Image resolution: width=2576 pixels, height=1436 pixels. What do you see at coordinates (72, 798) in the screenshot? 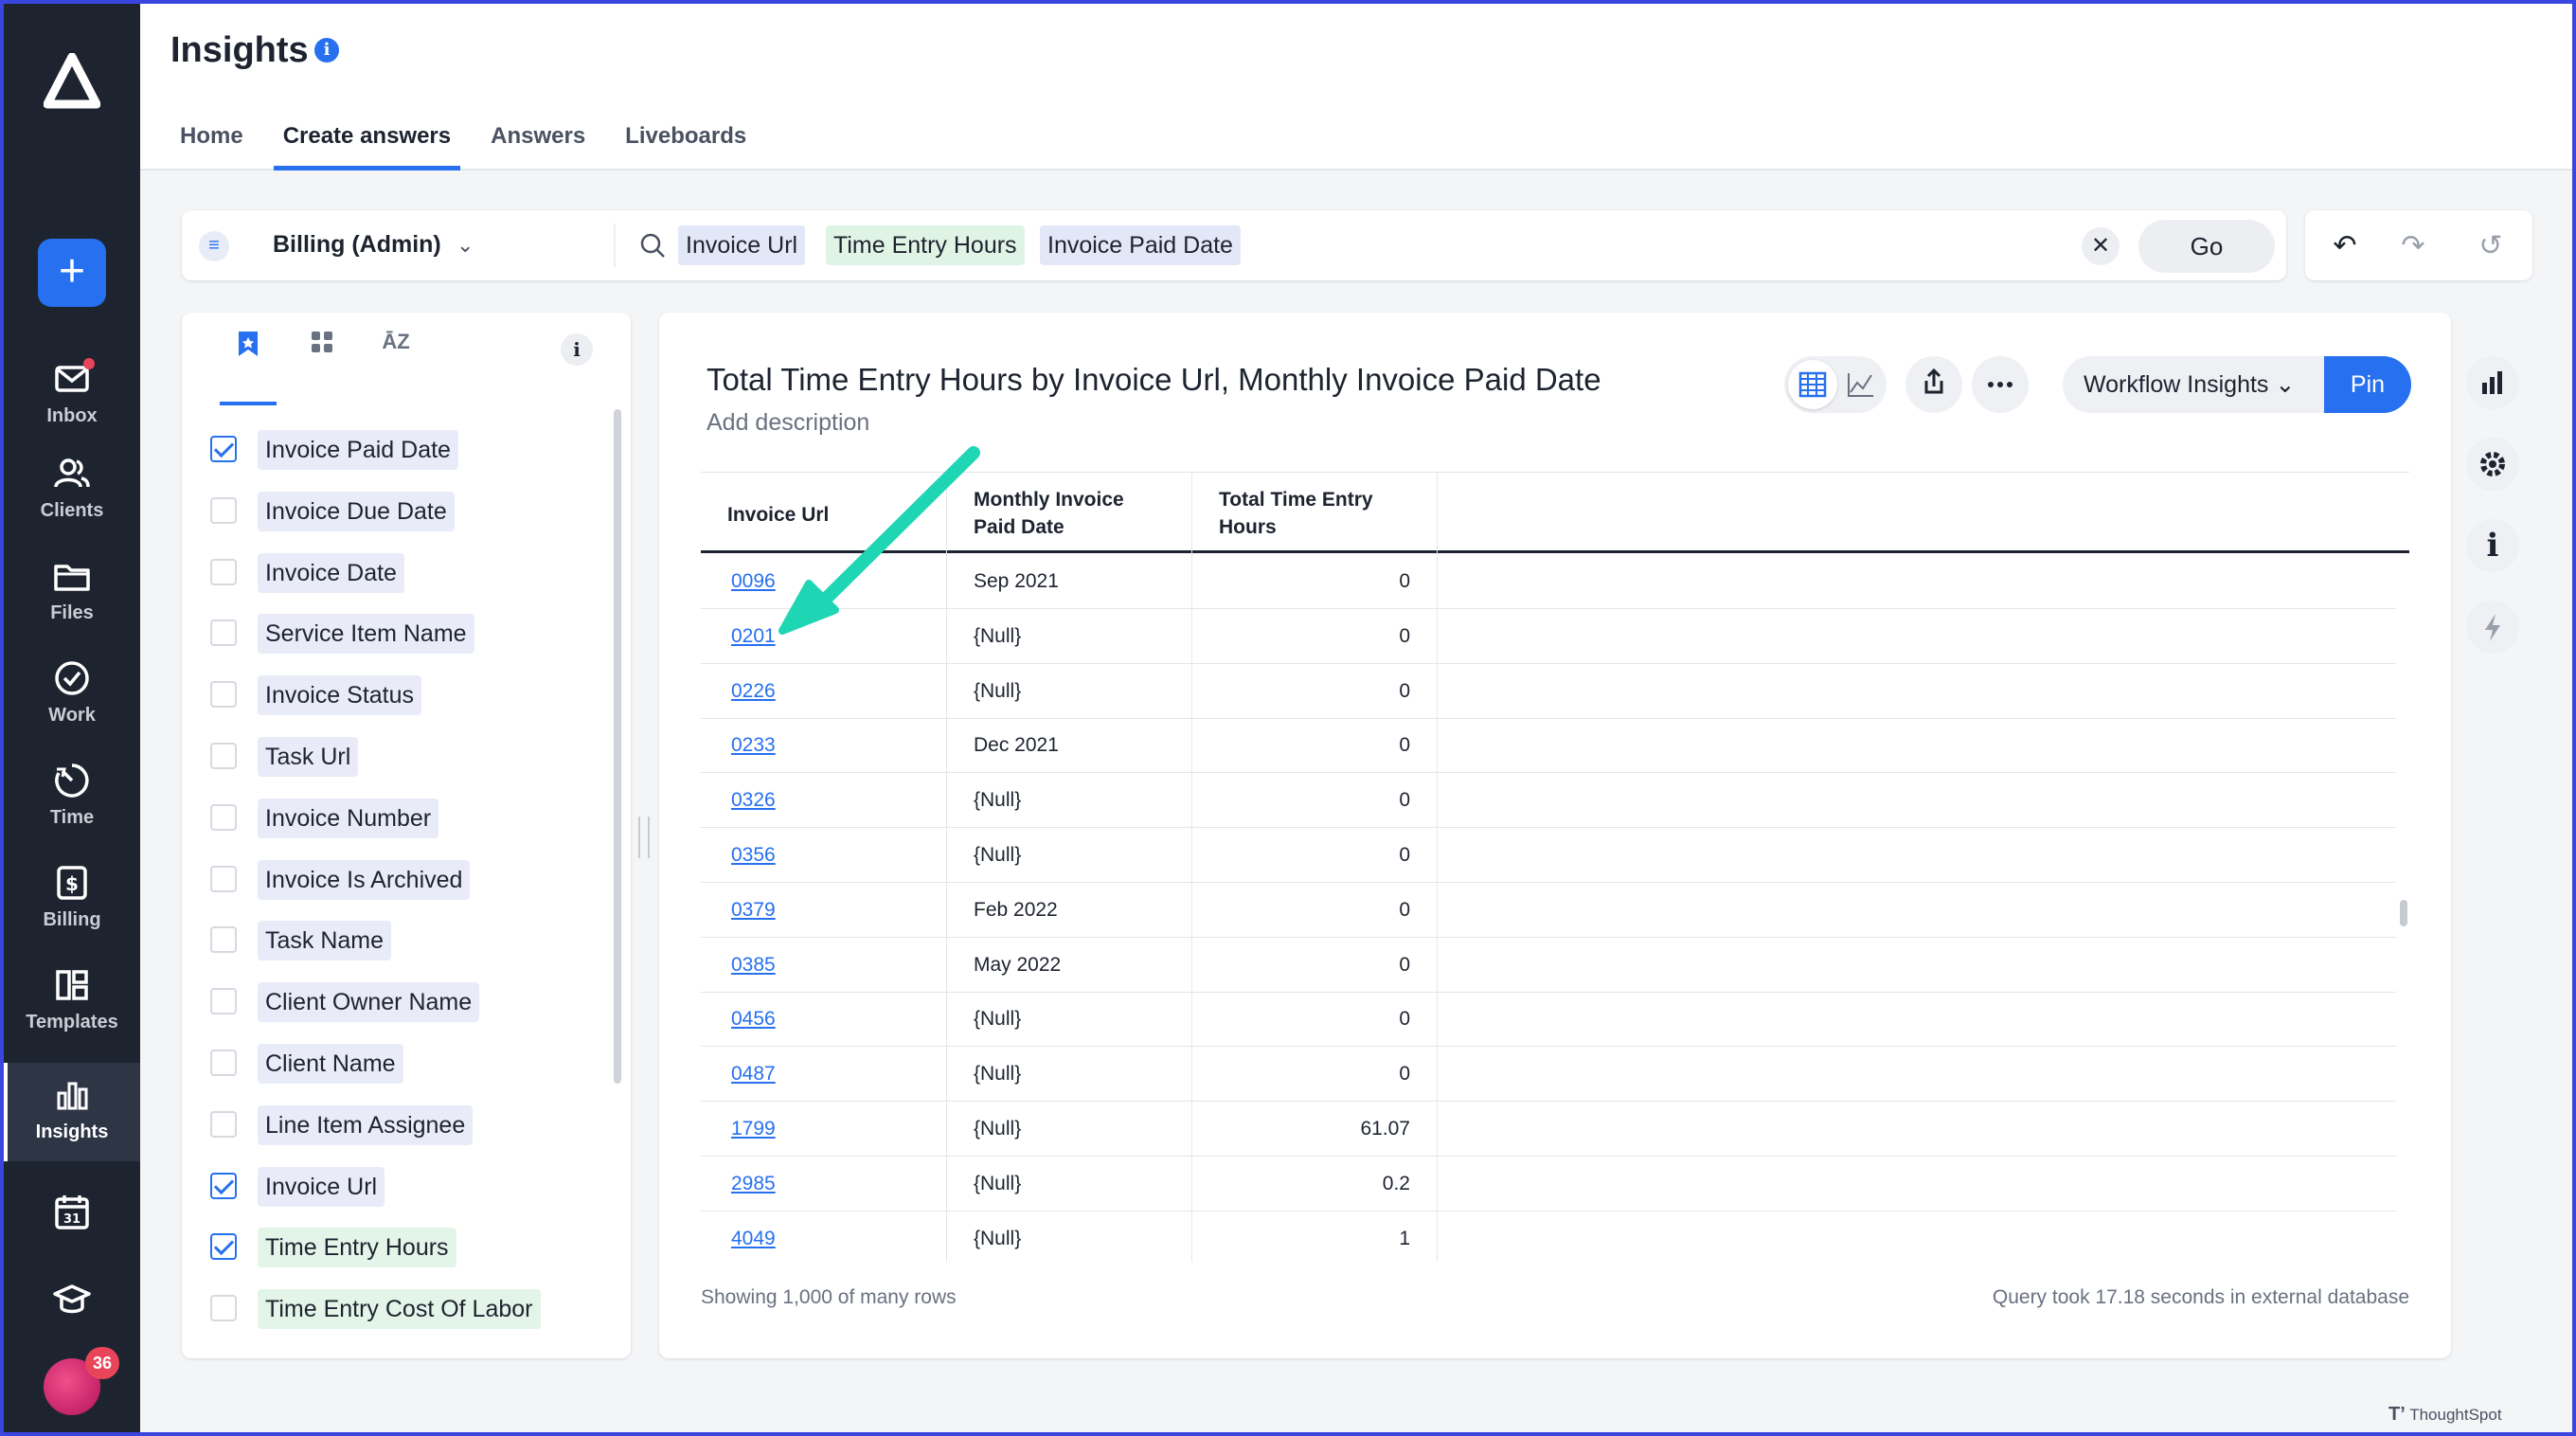
I see `nav-item-time: Time` at bounding box center [72, 798].